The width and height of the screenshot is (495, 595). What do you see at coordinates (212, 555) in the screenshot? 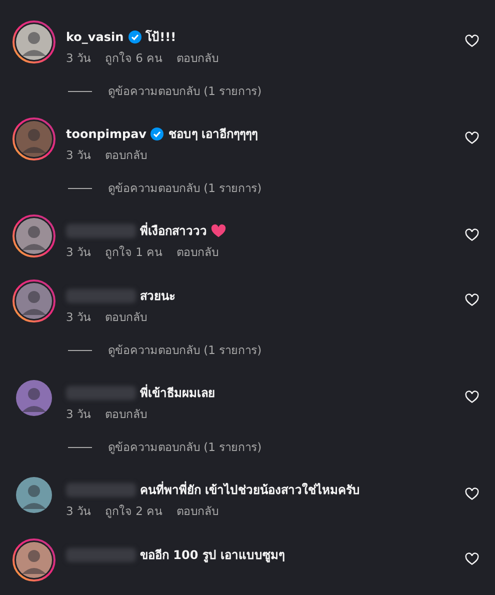
I see `comment-text: ขออีก 100 รูป เอาแบบซูมๆ` at bounding box center [212, 555].